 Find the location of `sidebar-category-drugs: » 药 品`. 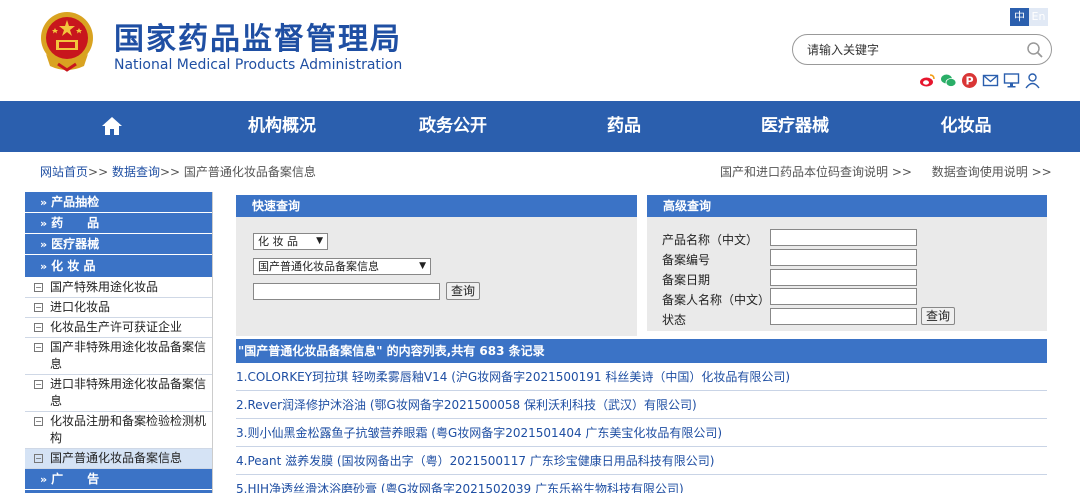

sidebar-category-drugs: » 药 品 is located at coordinates (118, 223).